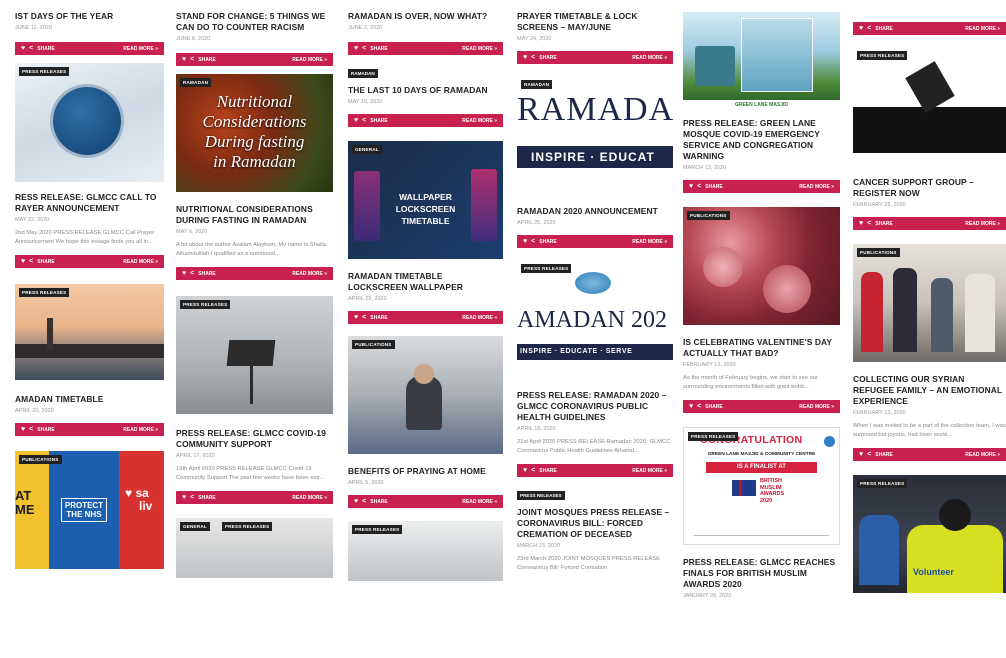  What do you see at coordinates (595, 135) in the screenshot?
I see `post-thumbnail: RAMADAN RAMADA INSPIRE · EDUCAT` at bounding box center [595, 135].